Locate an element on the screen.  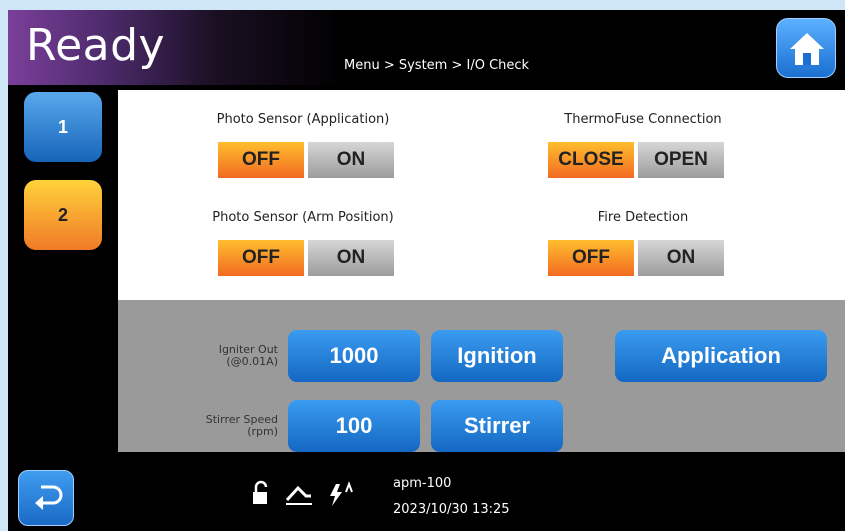
stirrer-speed-value-button: 100 is located at coordinates (354, 426).